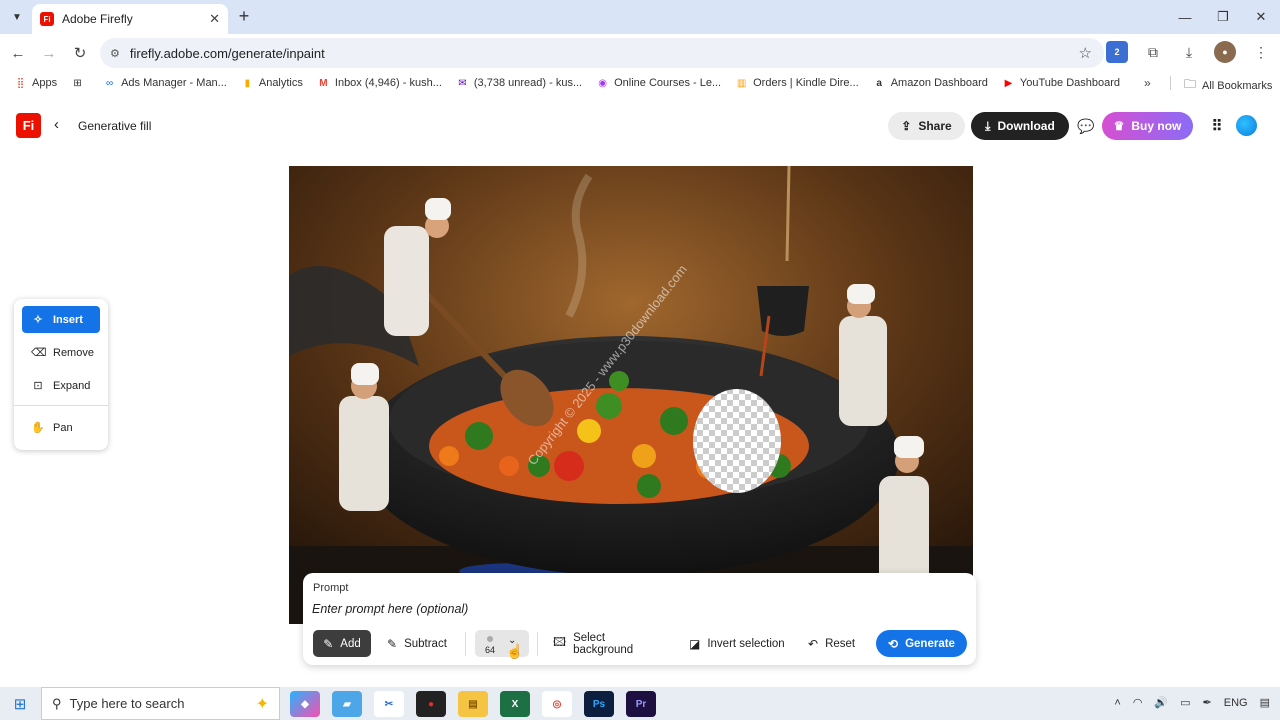 The image size is (1280, 720). Describe the element at coordinates (214, 19) in the screenshot. I see `tab-close-icon: ✕` at that location.